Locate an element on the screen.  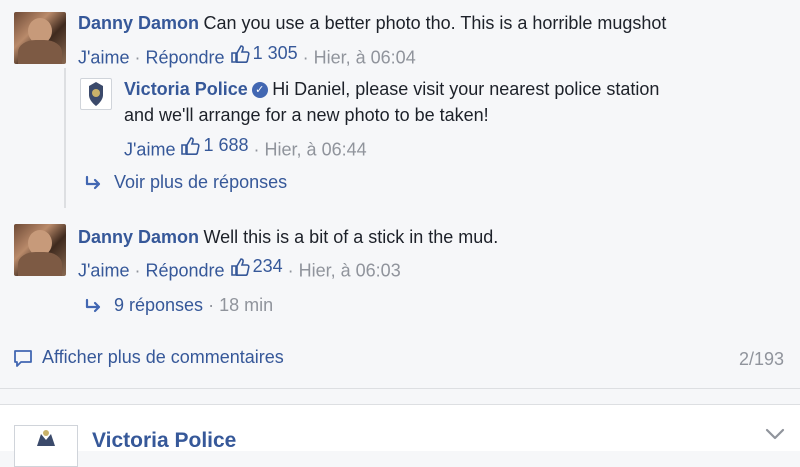
comment-2-actions: J'aime · Répondre 234 · Hier, à 06:03 is located at coordinates (239, 269).